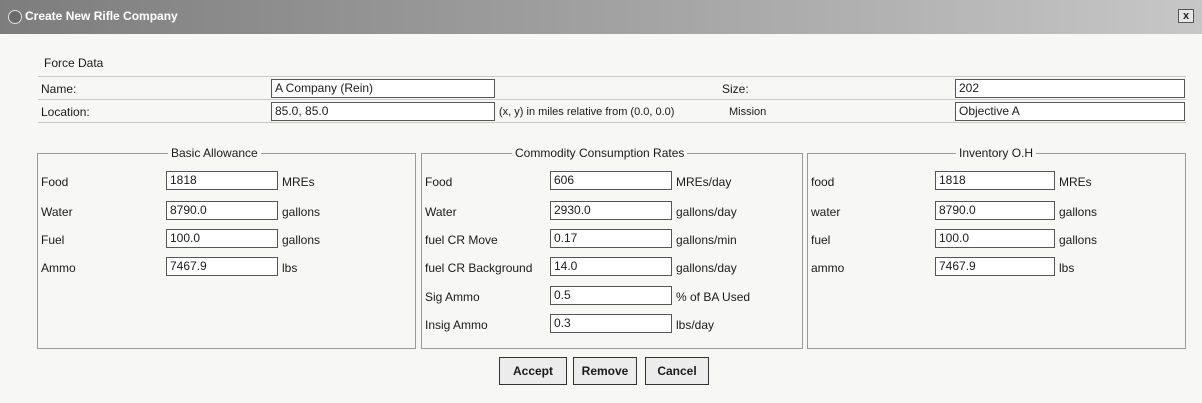  Describe the element at coordinates (706, 268) in the screenshot. I see `cr-fuel-background-unit: gallons/day` at that location.